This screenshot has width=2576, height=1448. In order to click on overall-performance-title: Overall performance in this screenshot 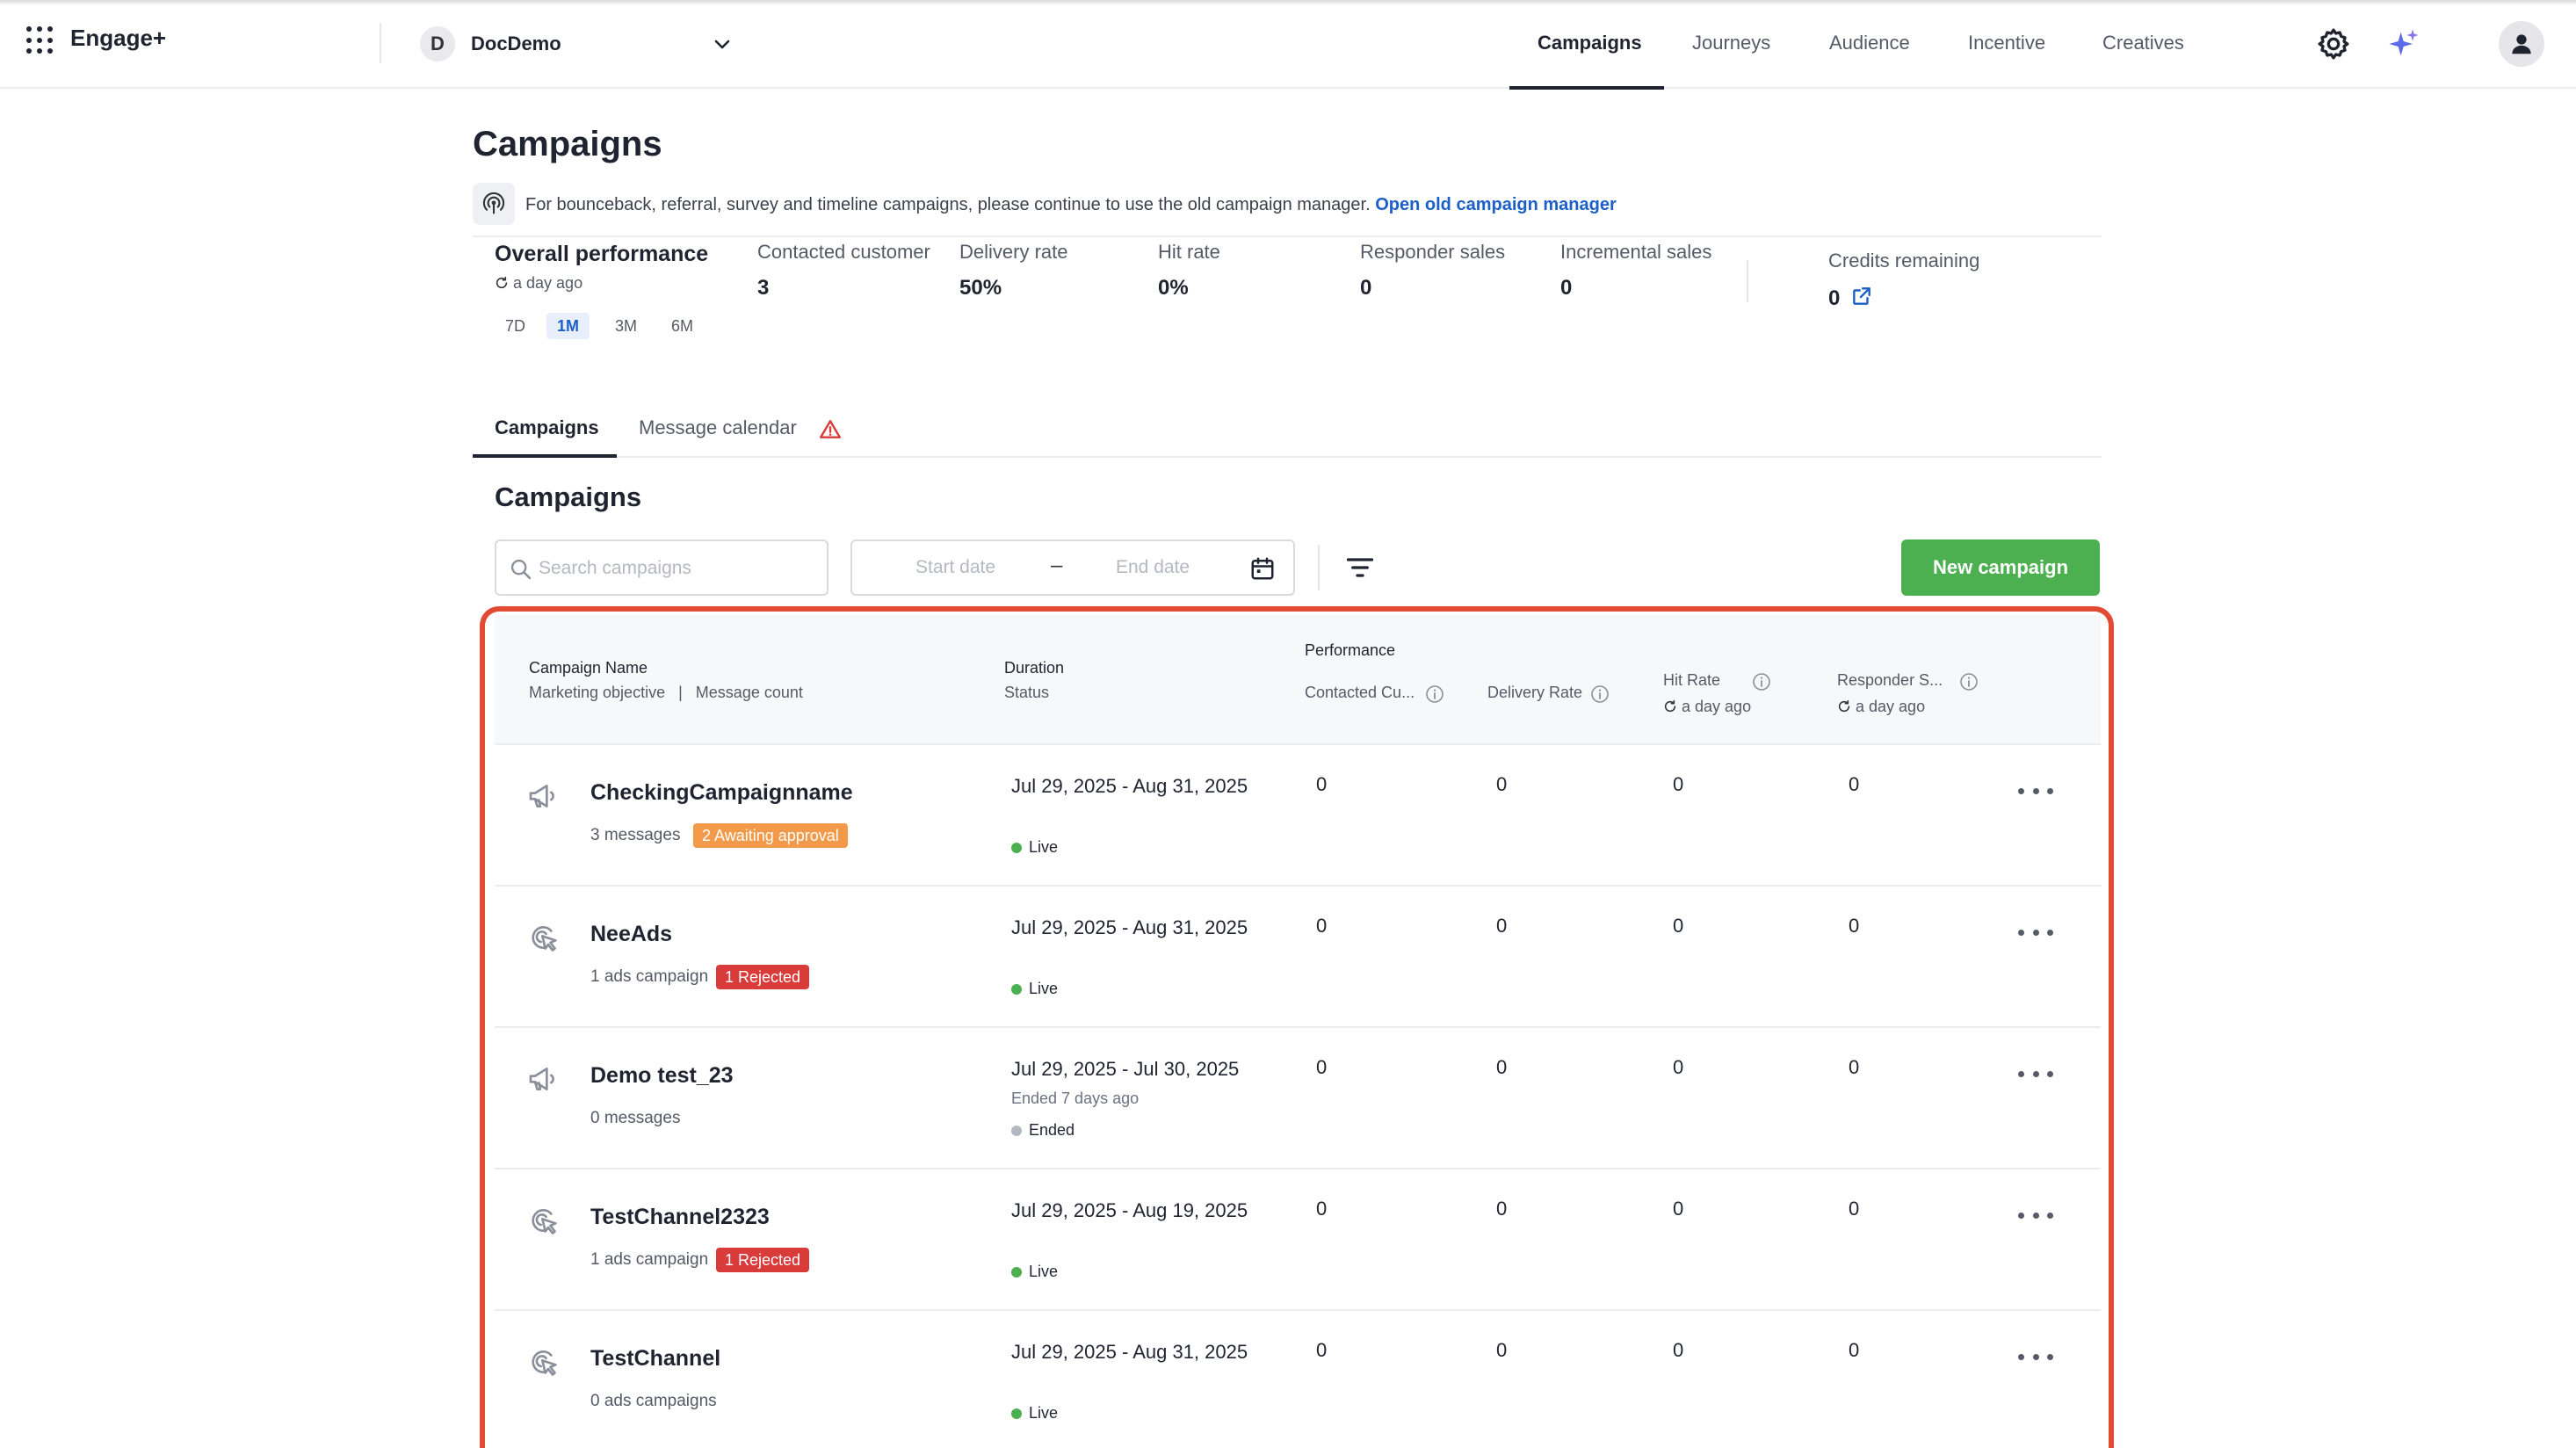, I will do `click(602, 254)`.